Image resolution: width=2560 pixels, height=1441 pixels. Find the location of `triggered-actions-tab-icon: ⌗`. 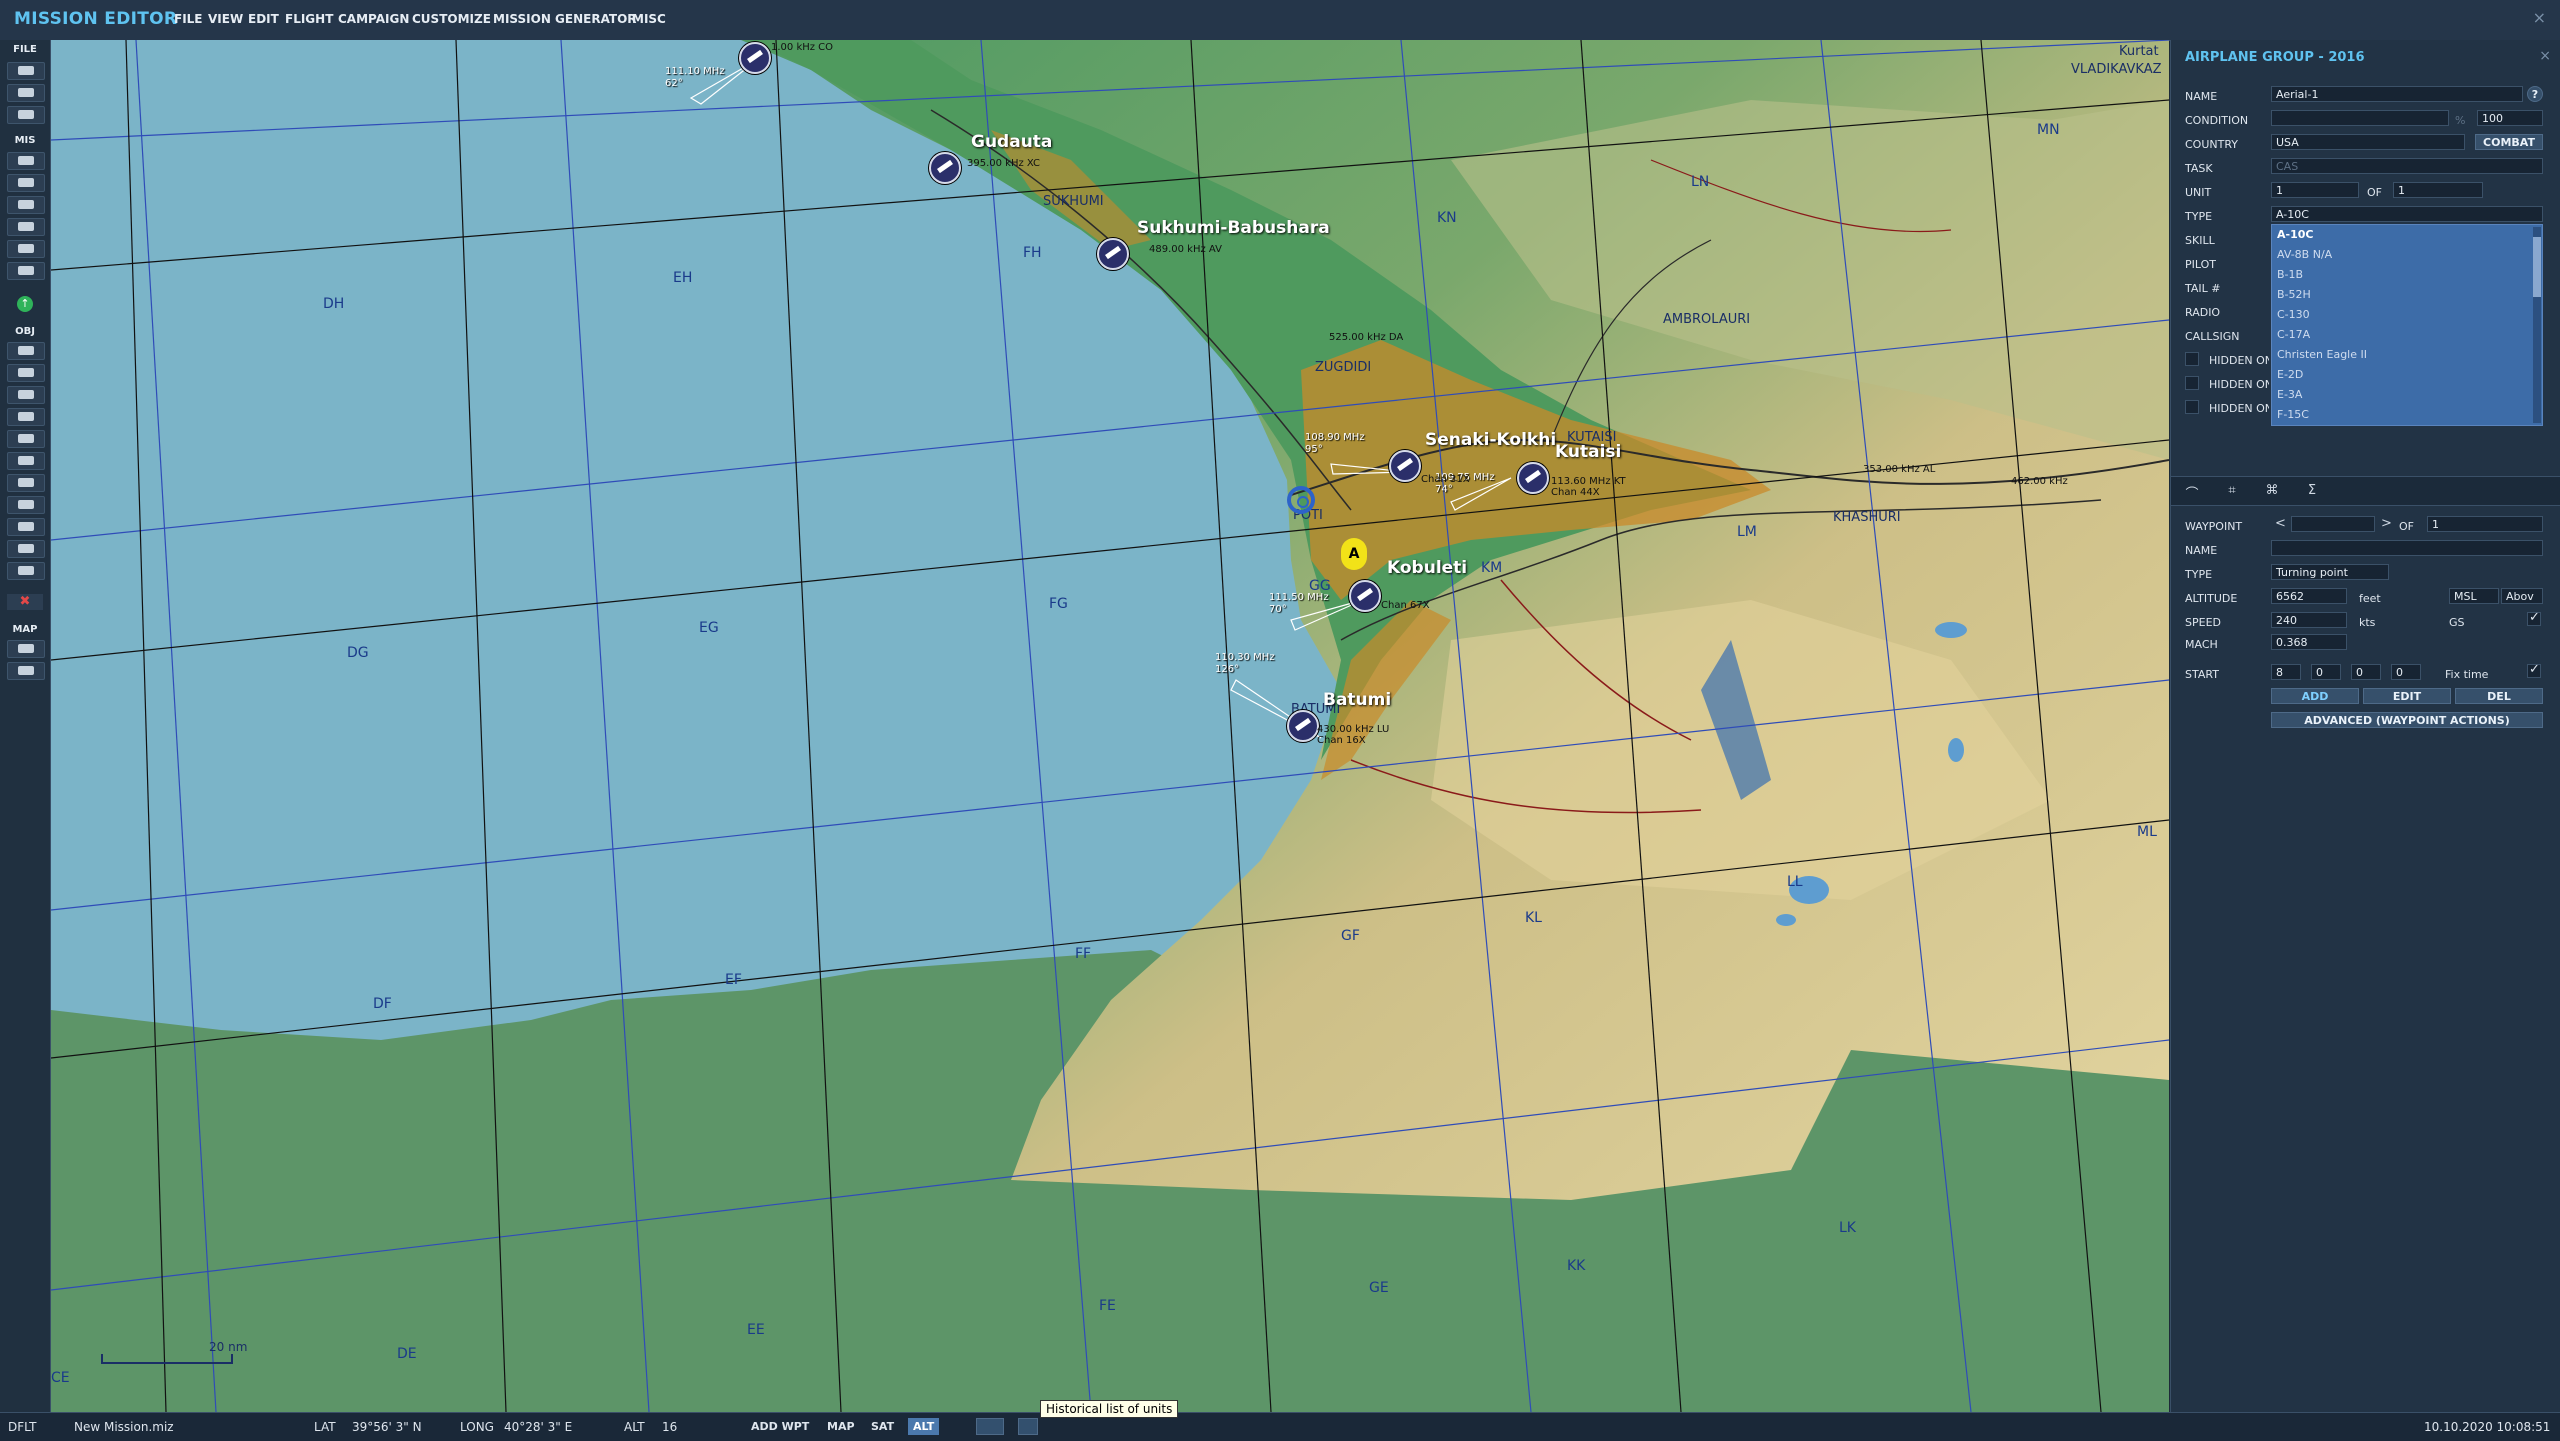

triggered-actions-tab-icon: ⌗ is located at coordinates (2232, 491).